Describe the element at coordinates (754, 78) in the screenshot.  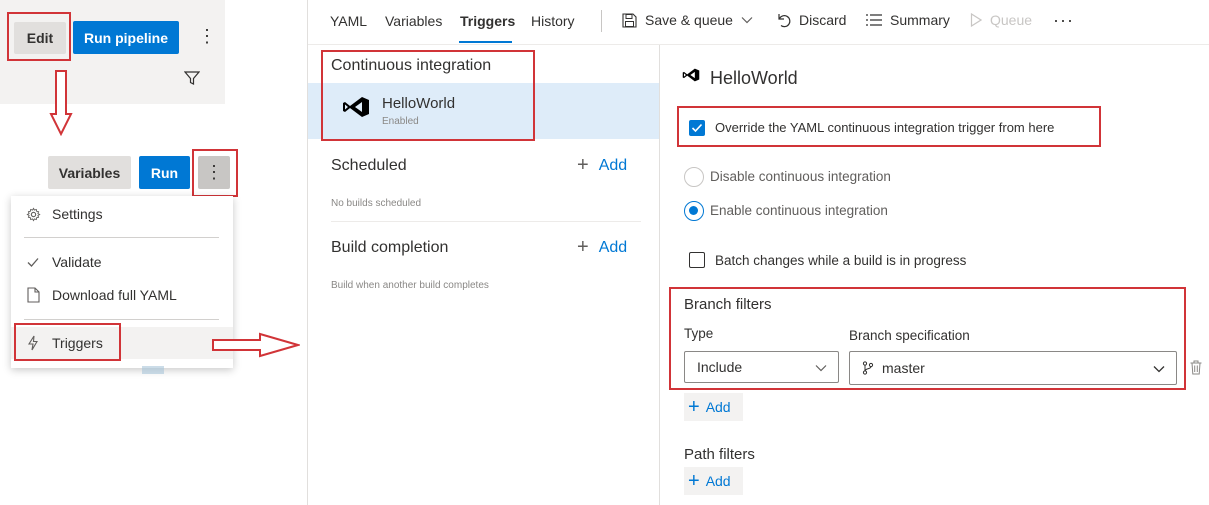
I see `details-title: HelloWorld` at that location.